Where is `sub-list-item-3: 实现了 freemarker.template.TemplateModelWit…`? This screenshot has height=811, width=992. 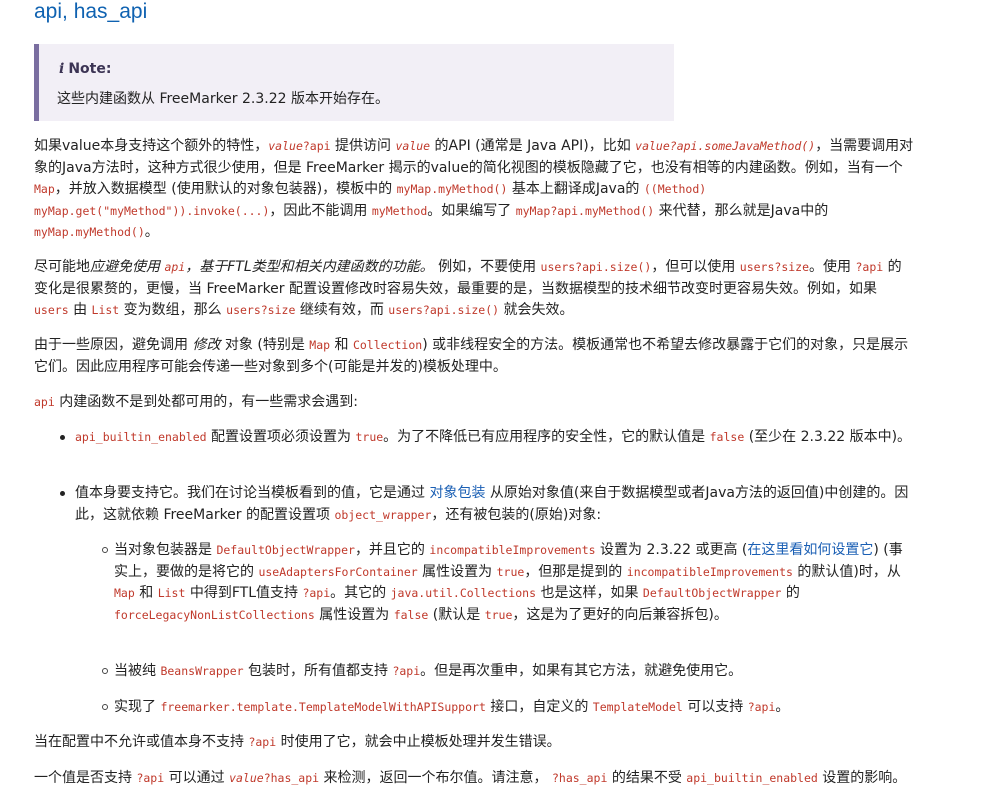
sub-list-item-3: 实现了 freemarker.template.TemplateModelWit… is located at coordinates (508, 708).